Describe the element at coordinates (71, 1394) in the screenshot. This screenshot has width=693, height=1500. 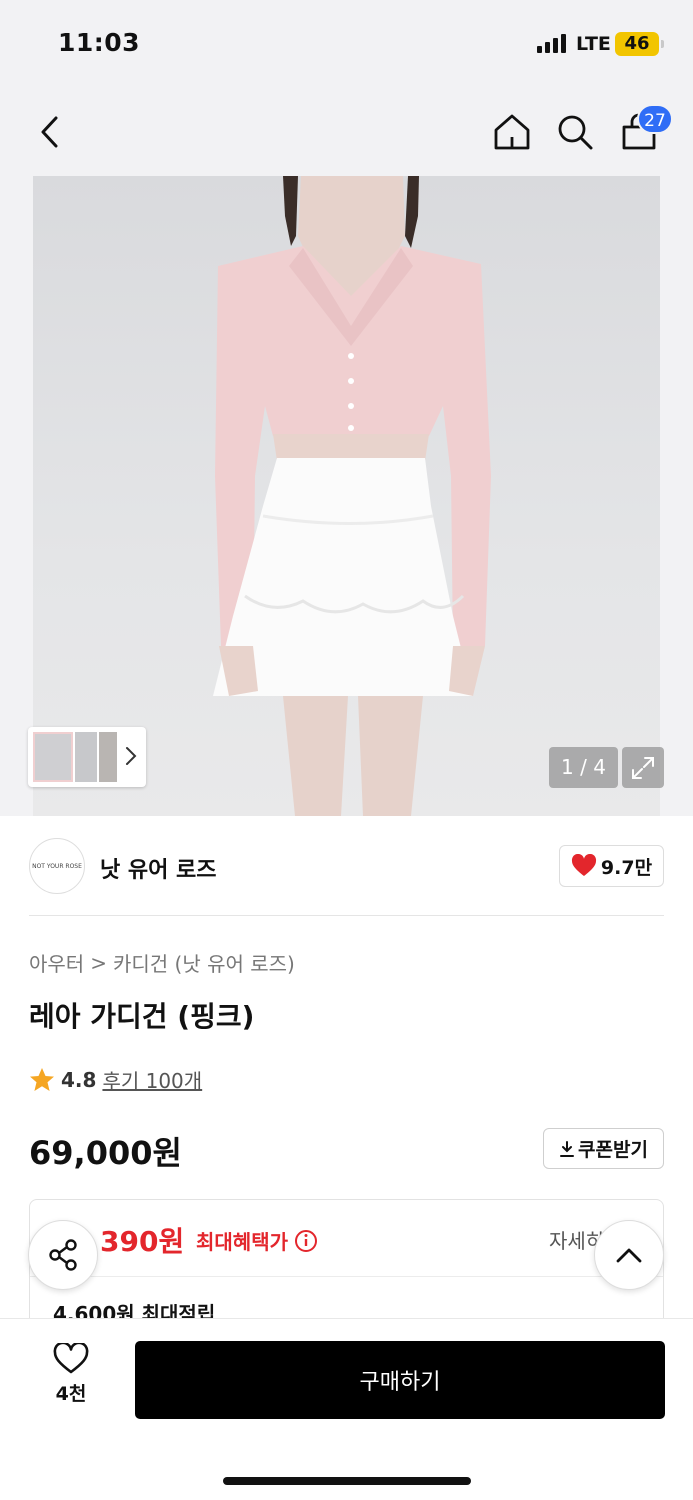
I see `wishlist-count: 4천` at that location.